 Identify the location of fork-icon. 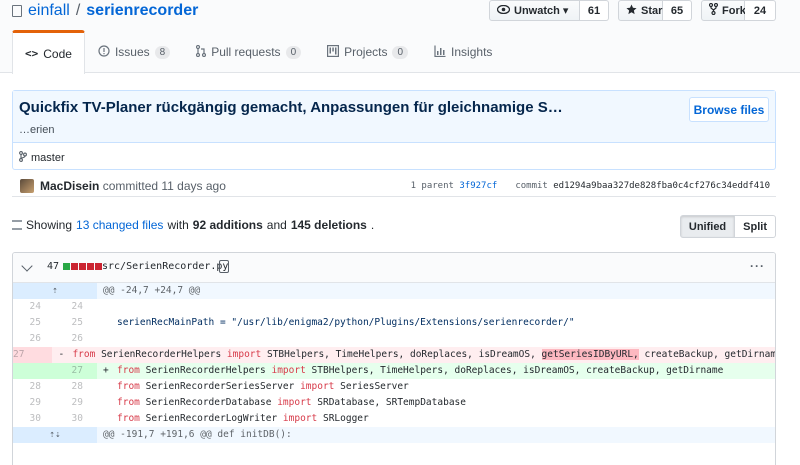
(713, 10).